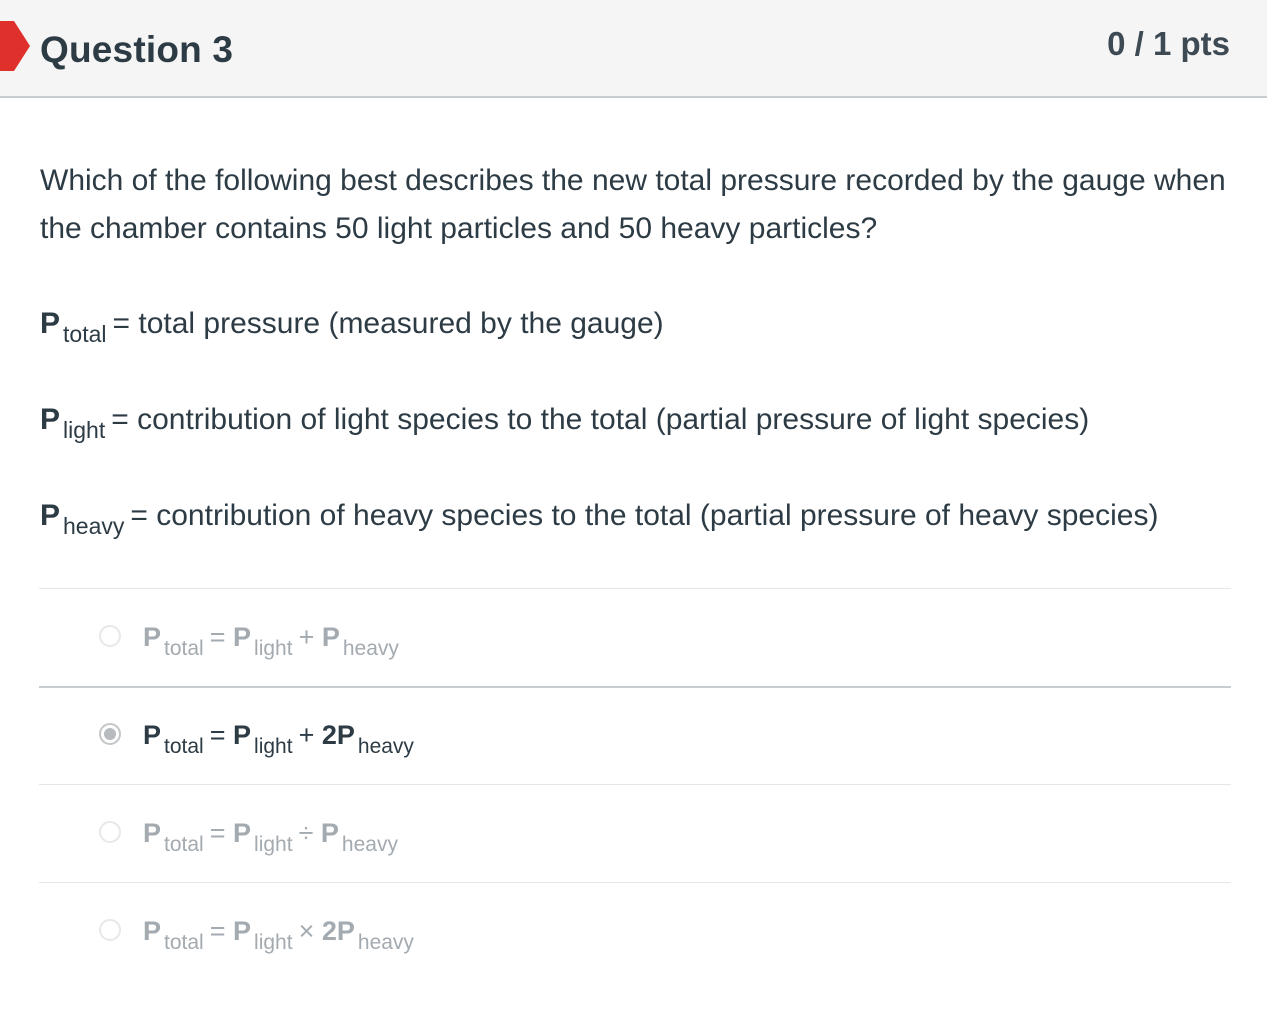  Describe the element at coordinates (1168, 43) in the screenshot. I see `question-points: 0 / 1 pts` at that location.